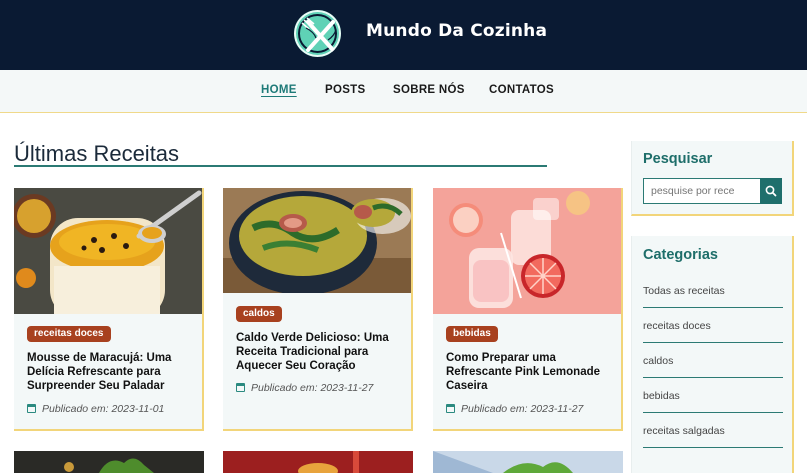  I want to click on search-widget: Pesquisar, so click(712, 178).